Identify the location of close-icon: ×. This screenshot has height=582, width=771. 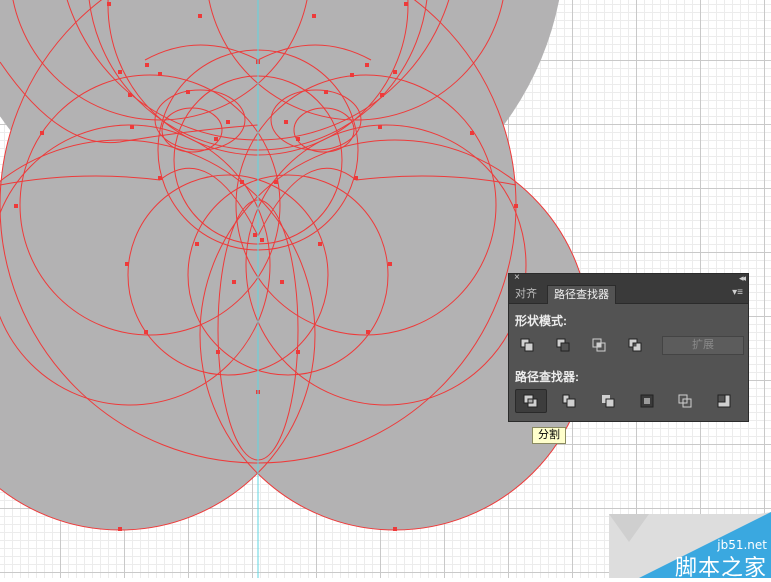
(517, 278).